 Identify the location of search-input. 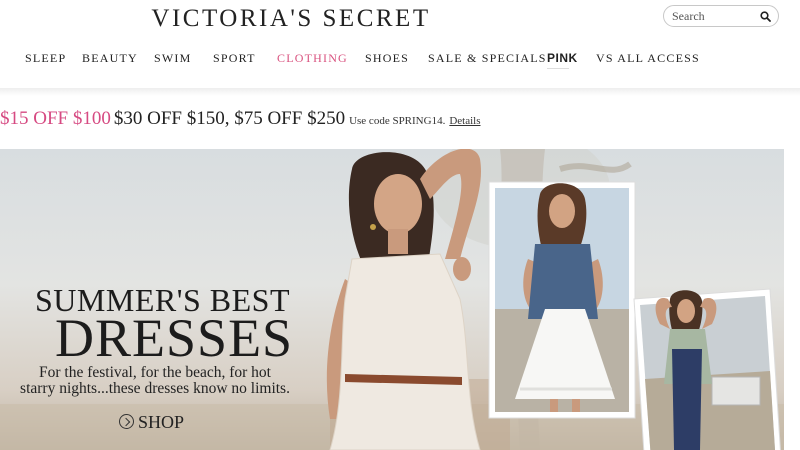
(713, 16).